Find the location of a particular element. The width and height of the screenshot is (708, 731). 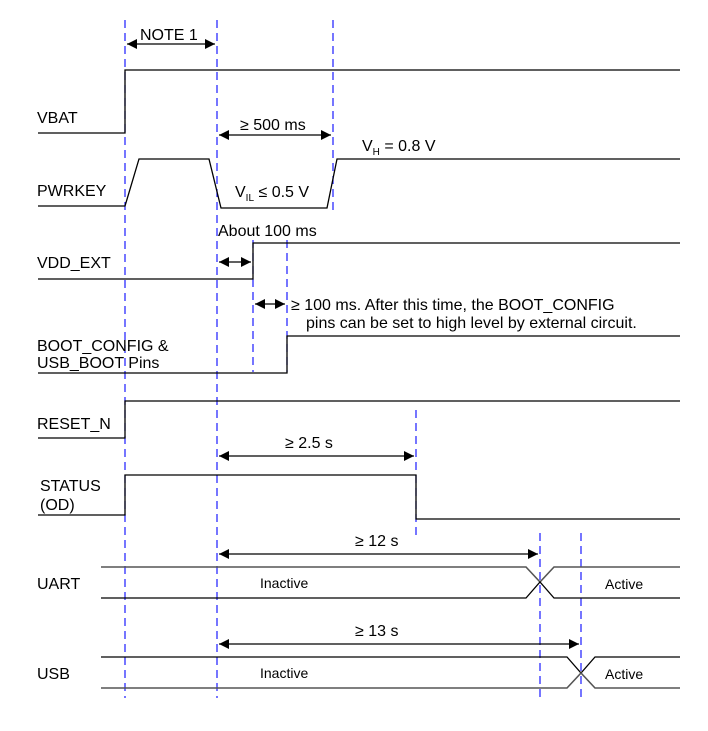

uart-state-inactive: Inactive is located at coordinates (284, 583).